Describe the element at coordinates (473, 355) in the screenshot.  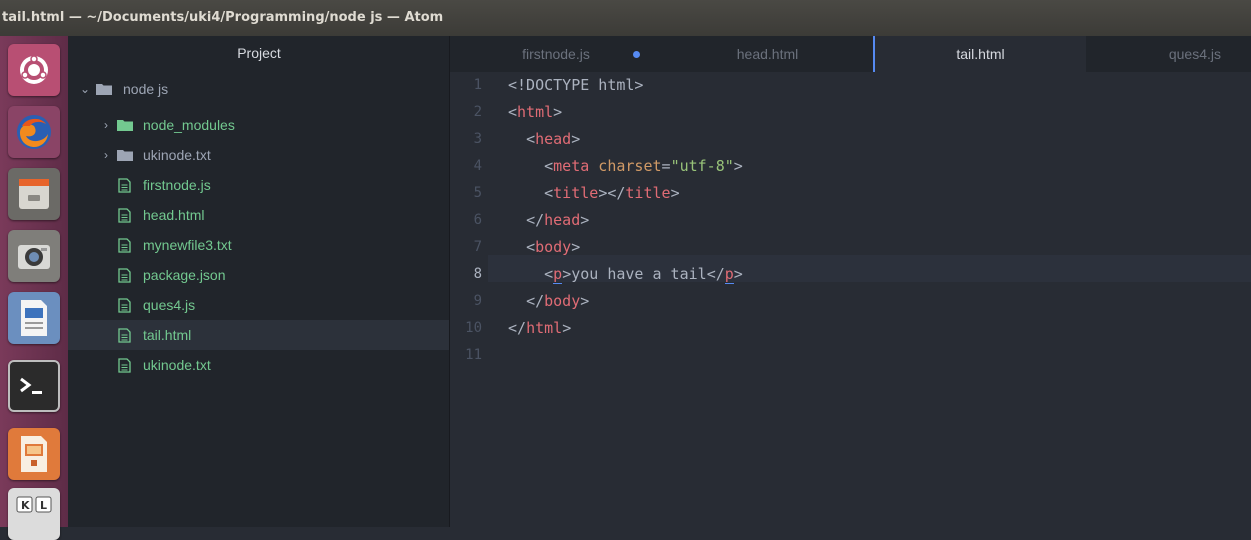
I see `line-number: 11` at that location.